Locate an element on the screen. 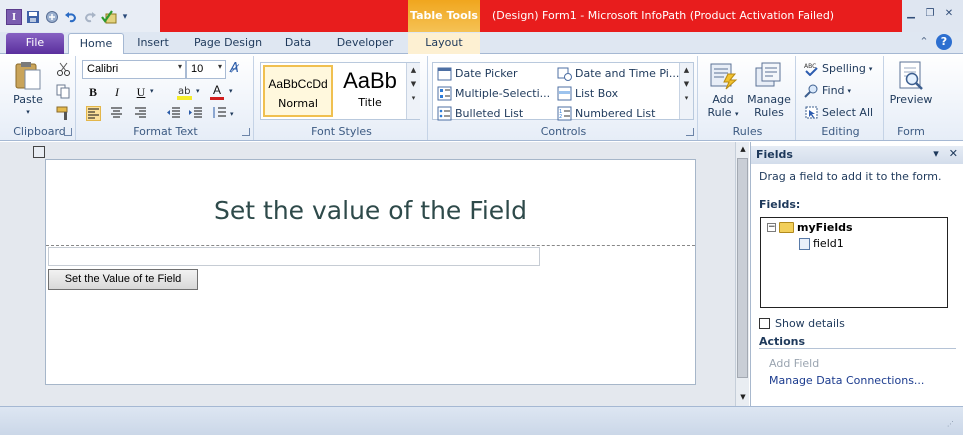 The height and width of the screenshot is (435, 963). underline-dropdown-icon: ▾ is located at coordinates (152, 91).